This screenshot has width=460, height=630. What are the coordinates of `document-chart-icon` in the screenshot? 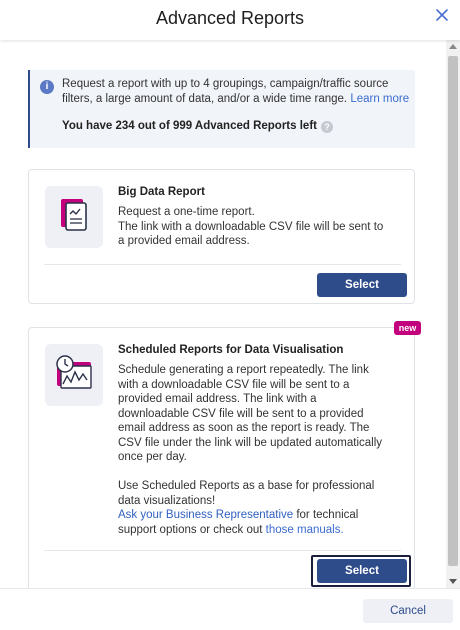 It's located at (74, 217).